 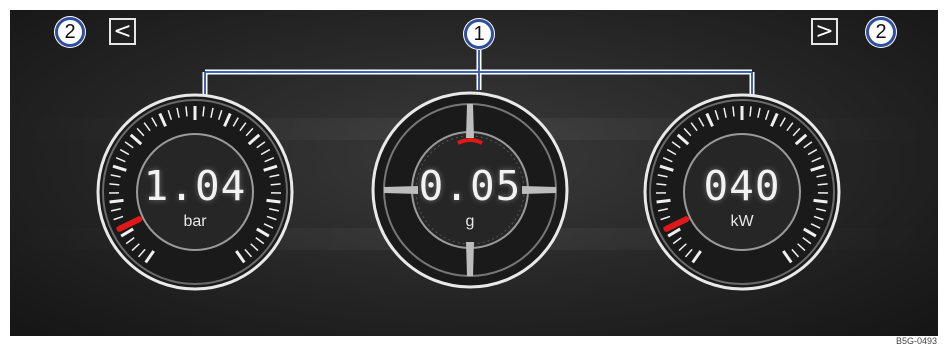 I want to click on power-value: 040, so click(x=742, y=186).